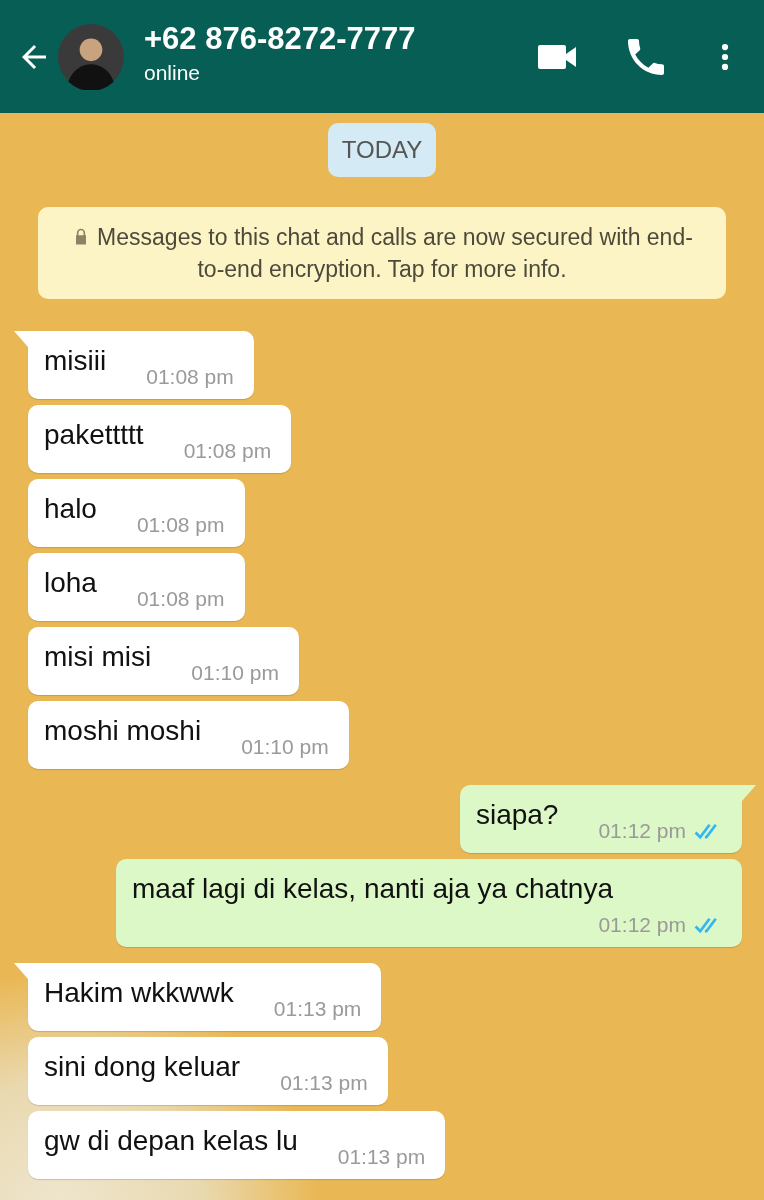  I want to click on message-bubble: maaf lagi di kelas, nanti aja ya chatnya 01:12 pm, so click(429, 903).